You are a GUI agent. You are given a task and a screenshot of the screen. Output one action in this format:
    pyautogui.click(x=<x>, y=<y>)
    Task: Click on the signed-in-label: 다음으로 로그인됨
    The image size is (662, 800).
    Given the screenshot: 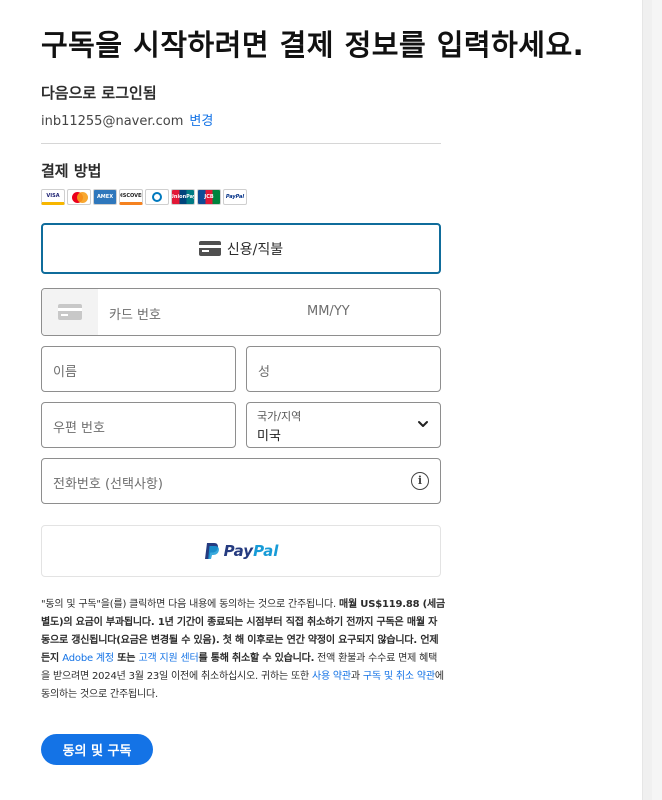 What is the action you would take?
    pyautogui.click(x=99, y=93)
    